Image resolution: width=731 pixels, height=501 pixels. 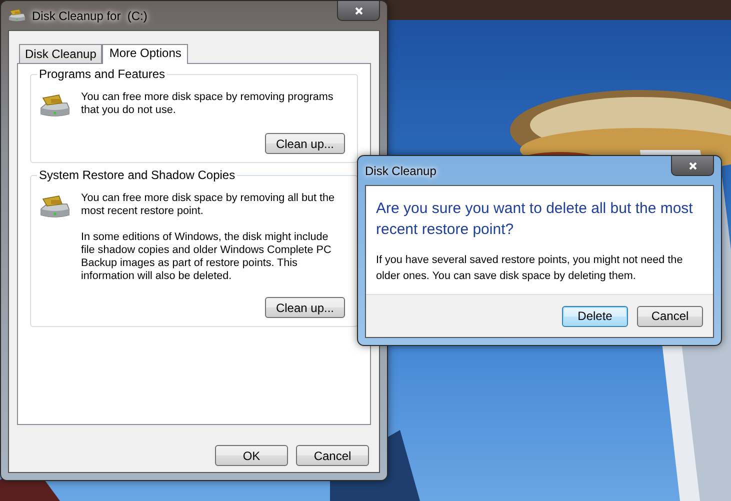 I want to click on group-title: Programs and Features, so click(x=102, y=74).